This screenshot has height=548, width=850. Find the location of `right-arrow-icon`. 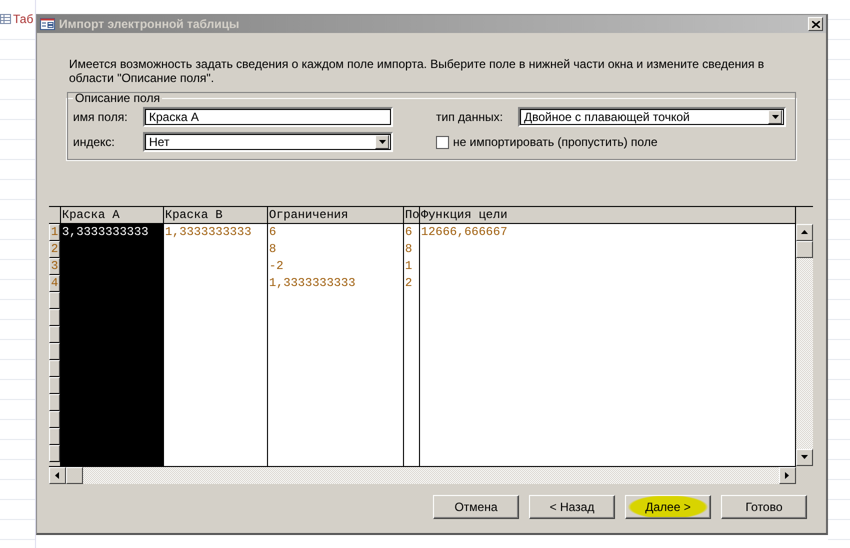

right-arrow-icon is located at coordinates (787, 475).